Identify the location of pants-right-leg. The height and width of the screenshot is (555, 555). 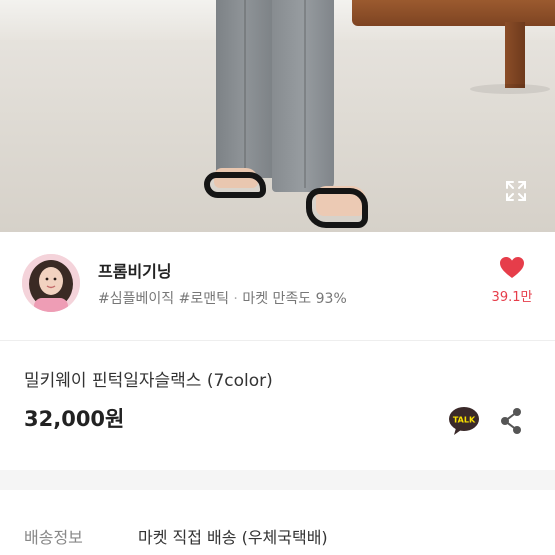
(303, 96).